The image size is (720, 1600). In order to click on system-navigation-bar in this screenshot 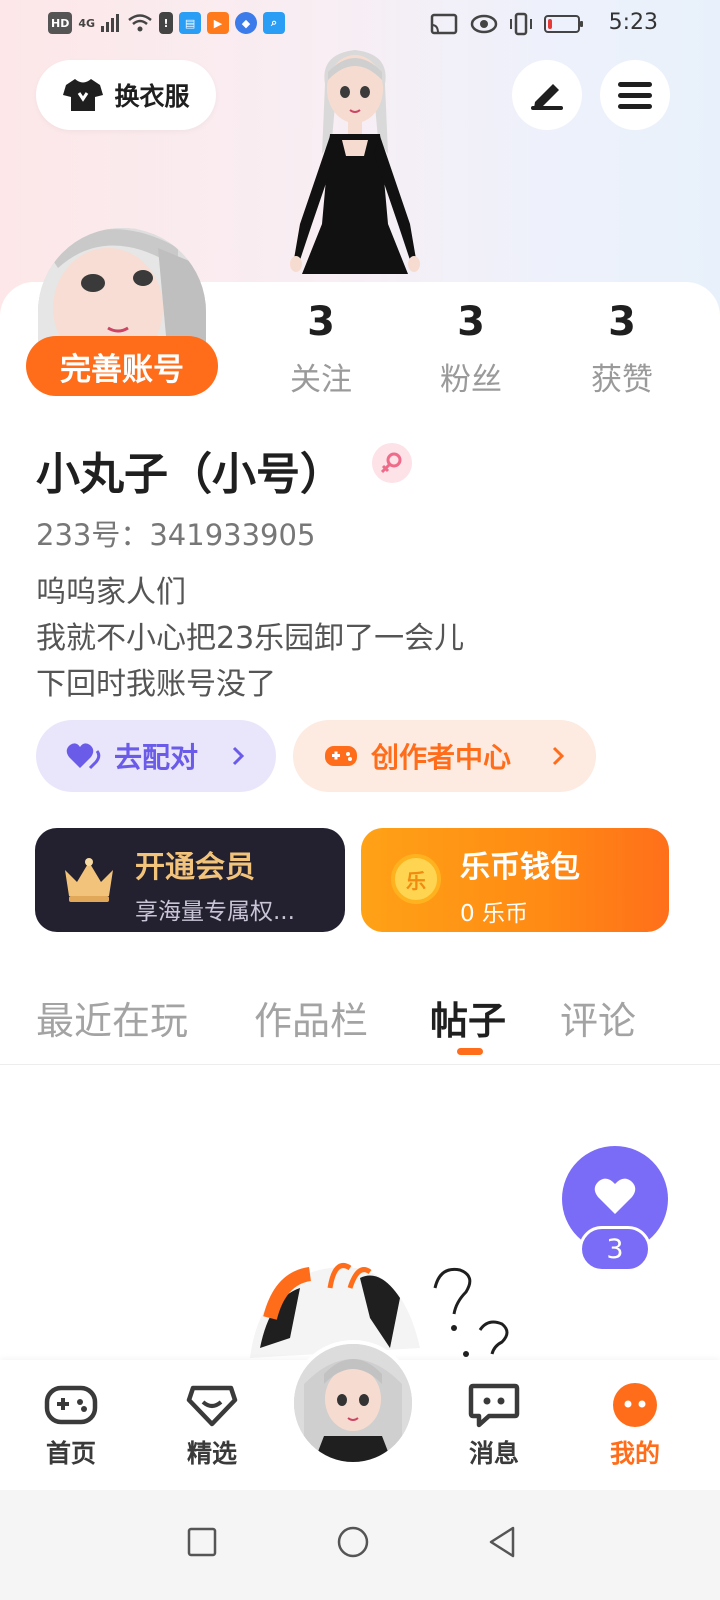, I will do `click(360, 1545)`.